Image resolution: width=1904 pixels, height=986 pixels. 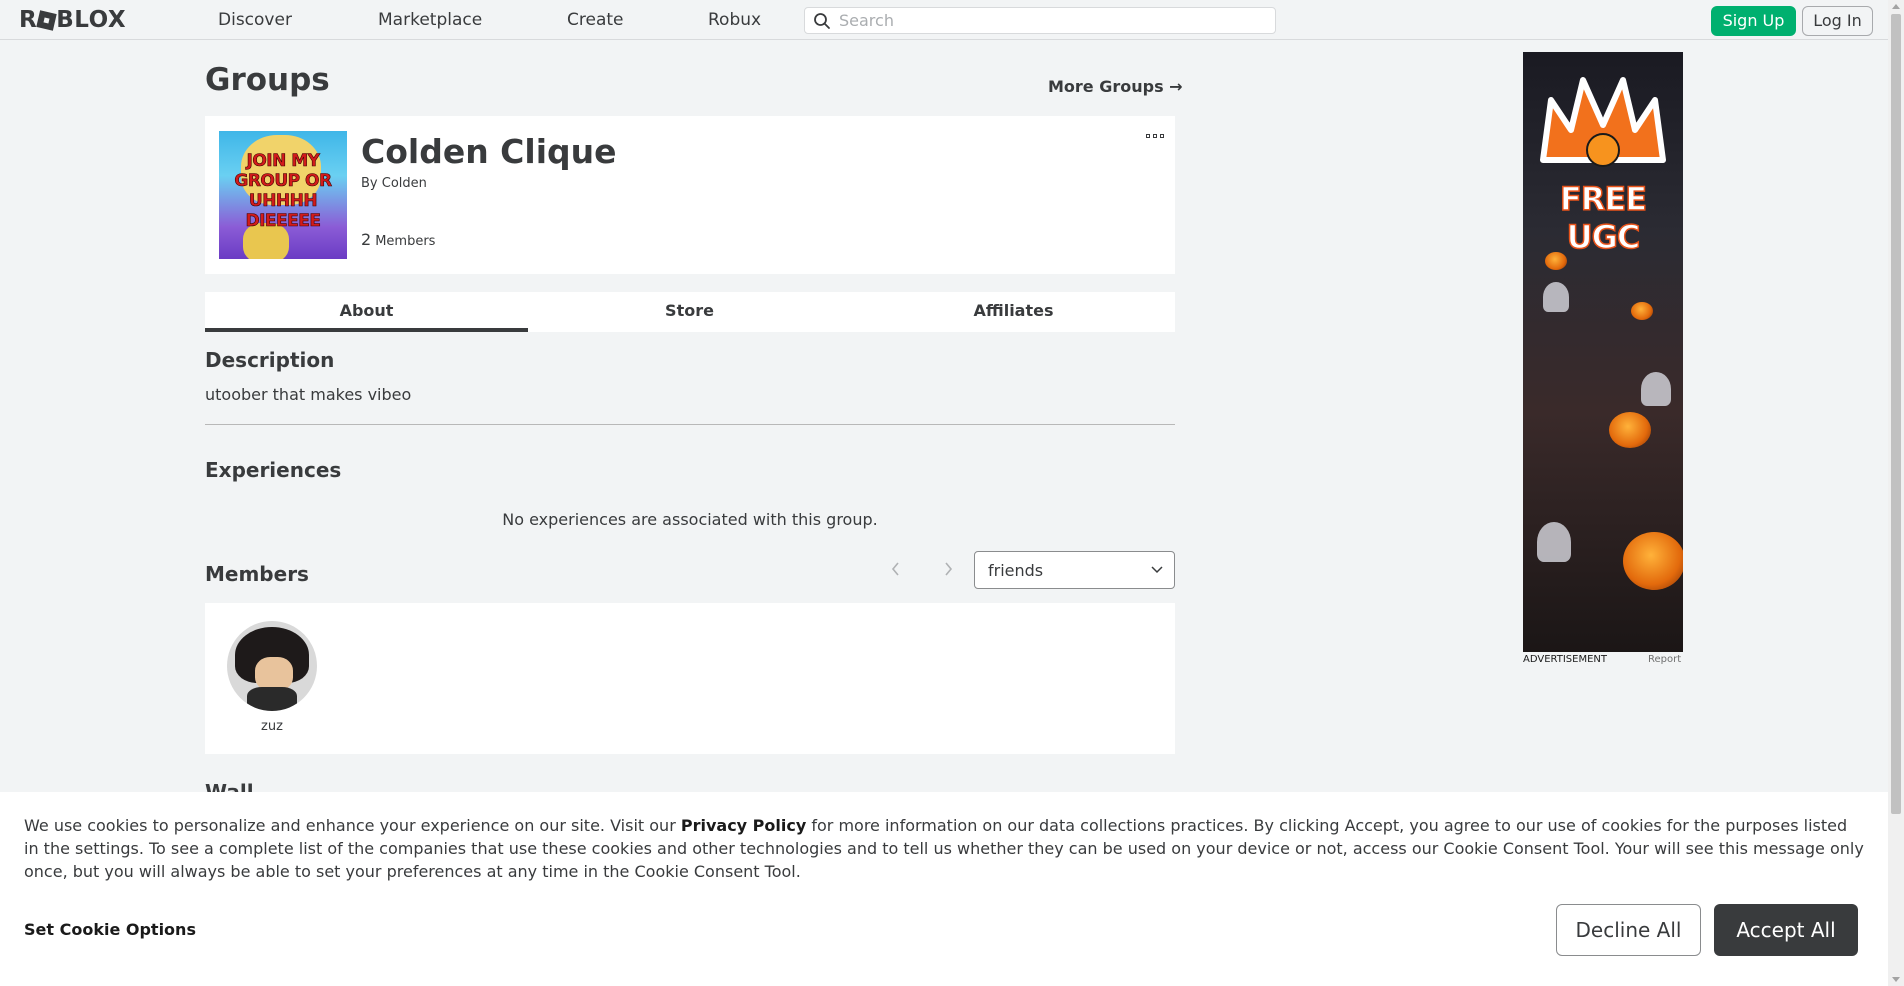 What do you see at coordinates (267, 80) in the screenshot?
I see `page-title: Groups` at bounding box center [267, 80].